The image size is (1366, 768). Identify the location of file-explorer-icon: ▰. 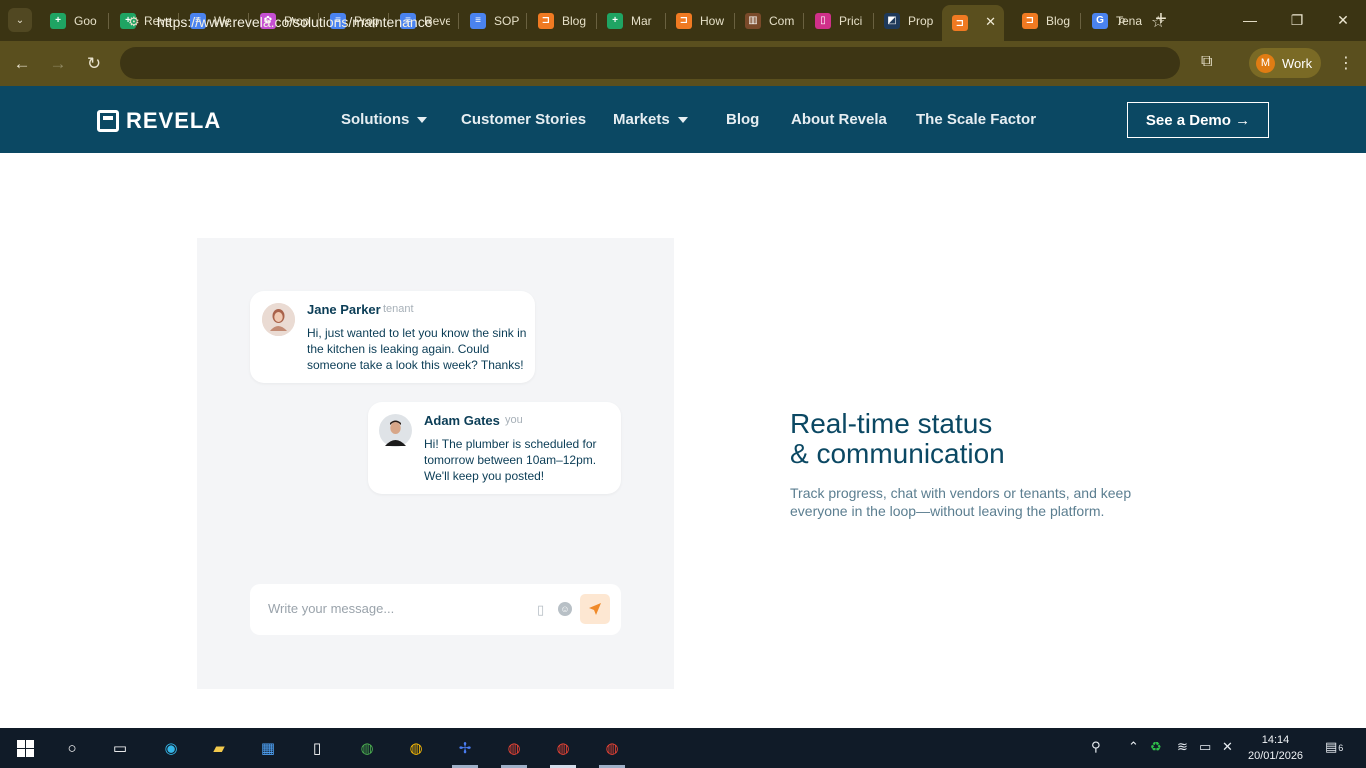
(219, 748).